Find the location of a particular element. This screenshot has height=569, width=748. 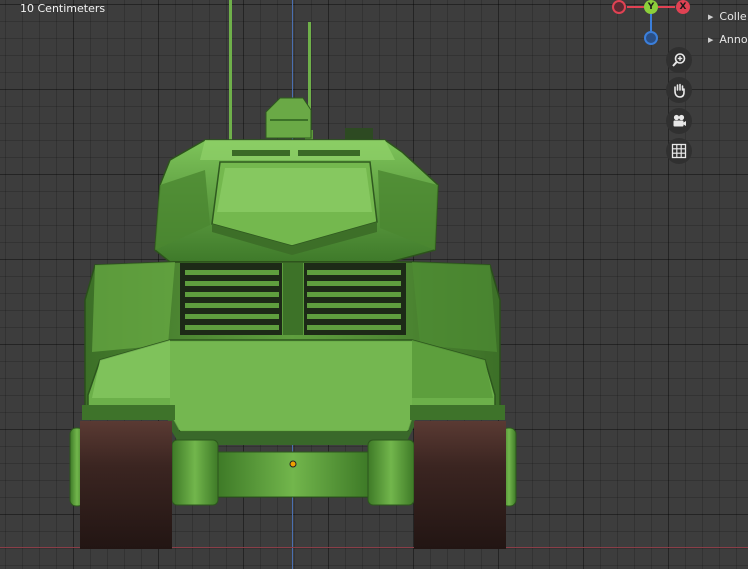

commander-cupola is located at coordinates (288, 118).